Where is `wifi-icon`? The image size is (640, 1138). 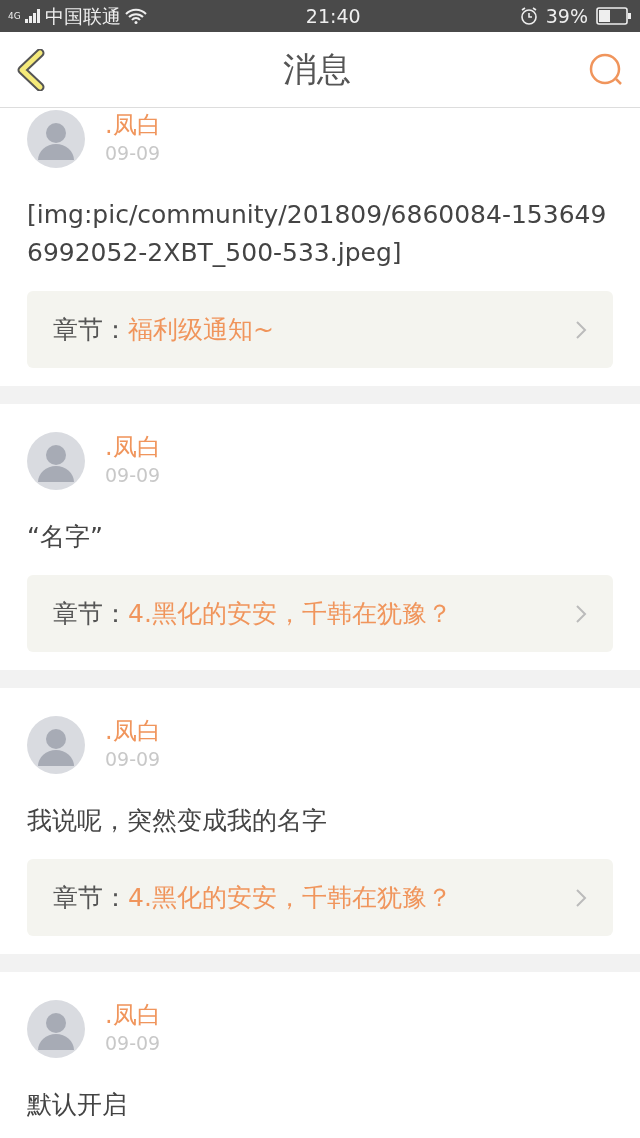 wifi-icon is located at coordinates (135, 16).